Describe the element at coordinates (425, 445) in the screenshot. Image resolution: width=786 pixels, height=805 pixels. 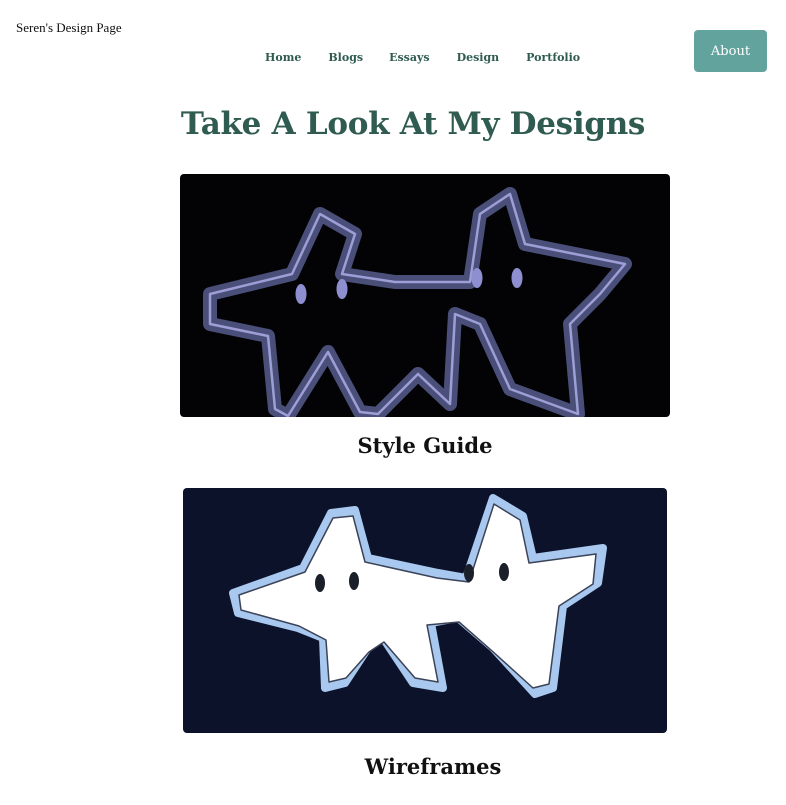
I see `card-caption-style-guide: Style Guide` at that location.